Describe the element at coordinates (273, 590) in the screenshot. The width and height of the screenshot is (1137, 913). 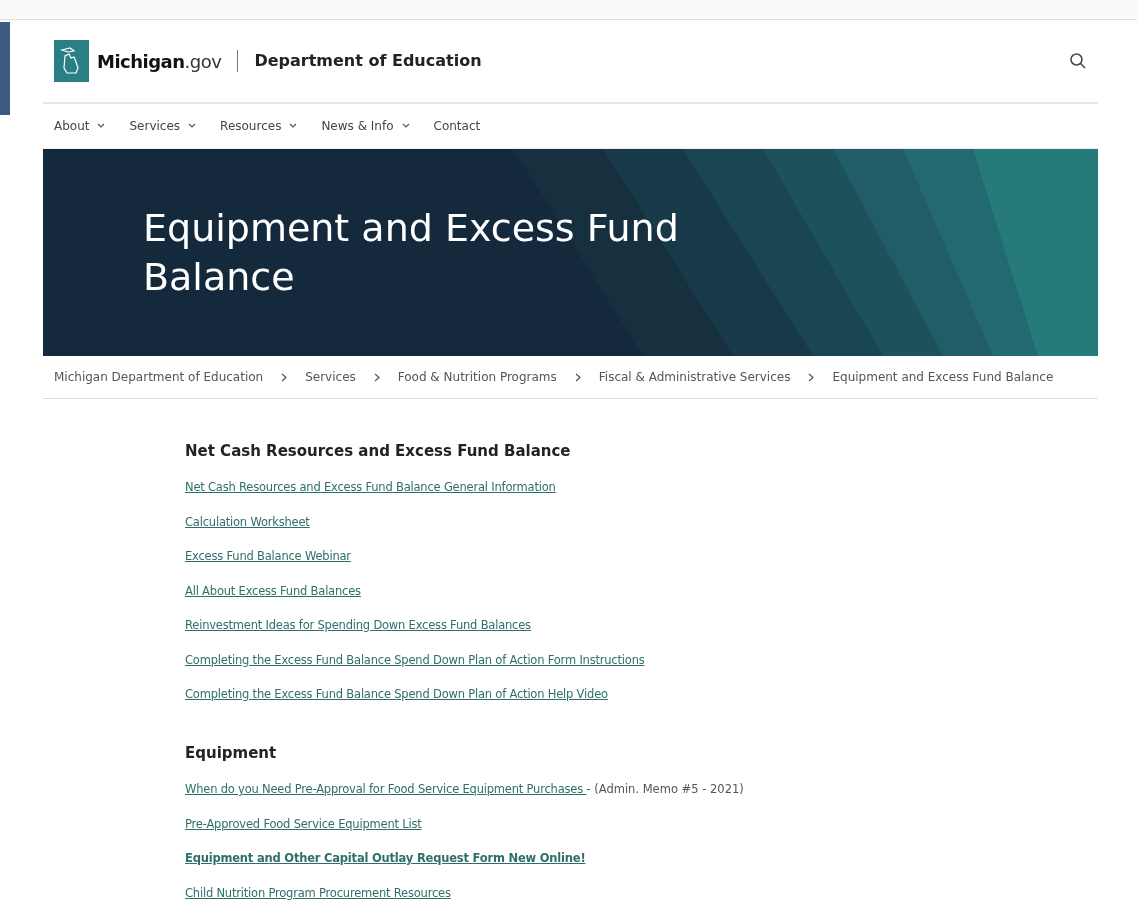
I see `document-link: All About Excess Fund Balances` at that location.